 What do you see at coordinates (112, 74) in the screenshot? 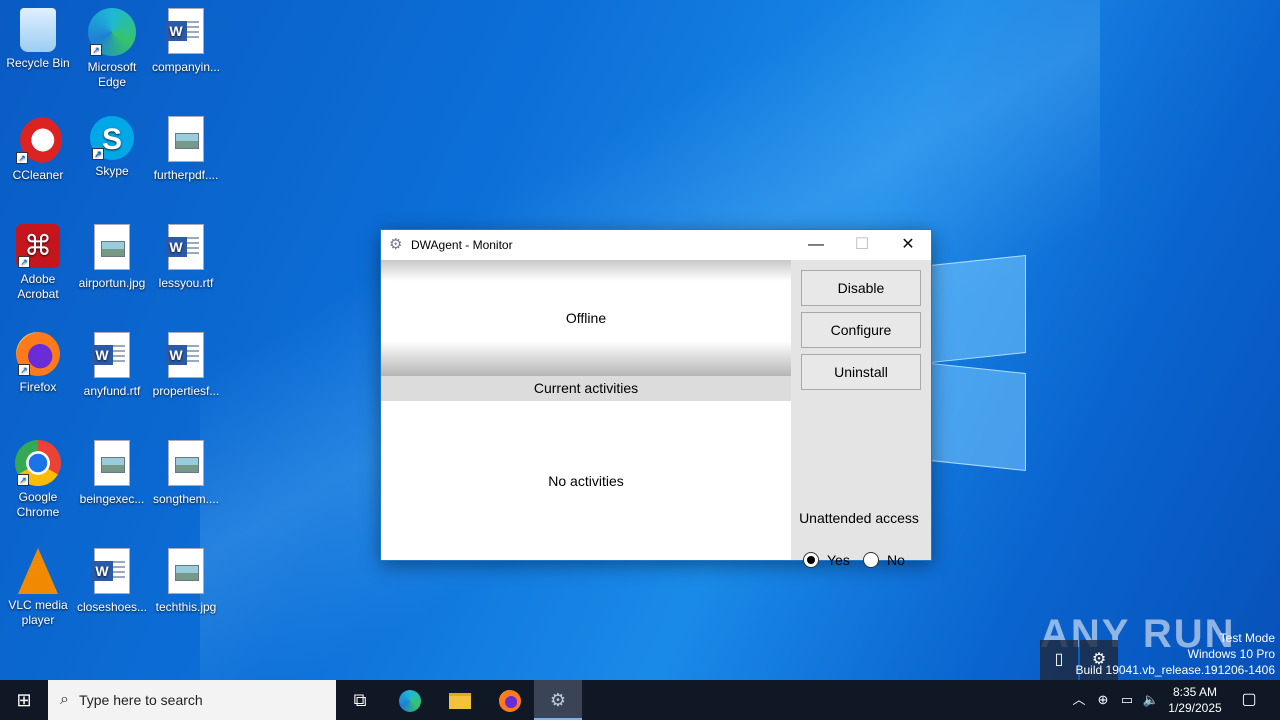
I see `desktop-icon-label: Microsoft Edge` at bounding box center [112, 74].